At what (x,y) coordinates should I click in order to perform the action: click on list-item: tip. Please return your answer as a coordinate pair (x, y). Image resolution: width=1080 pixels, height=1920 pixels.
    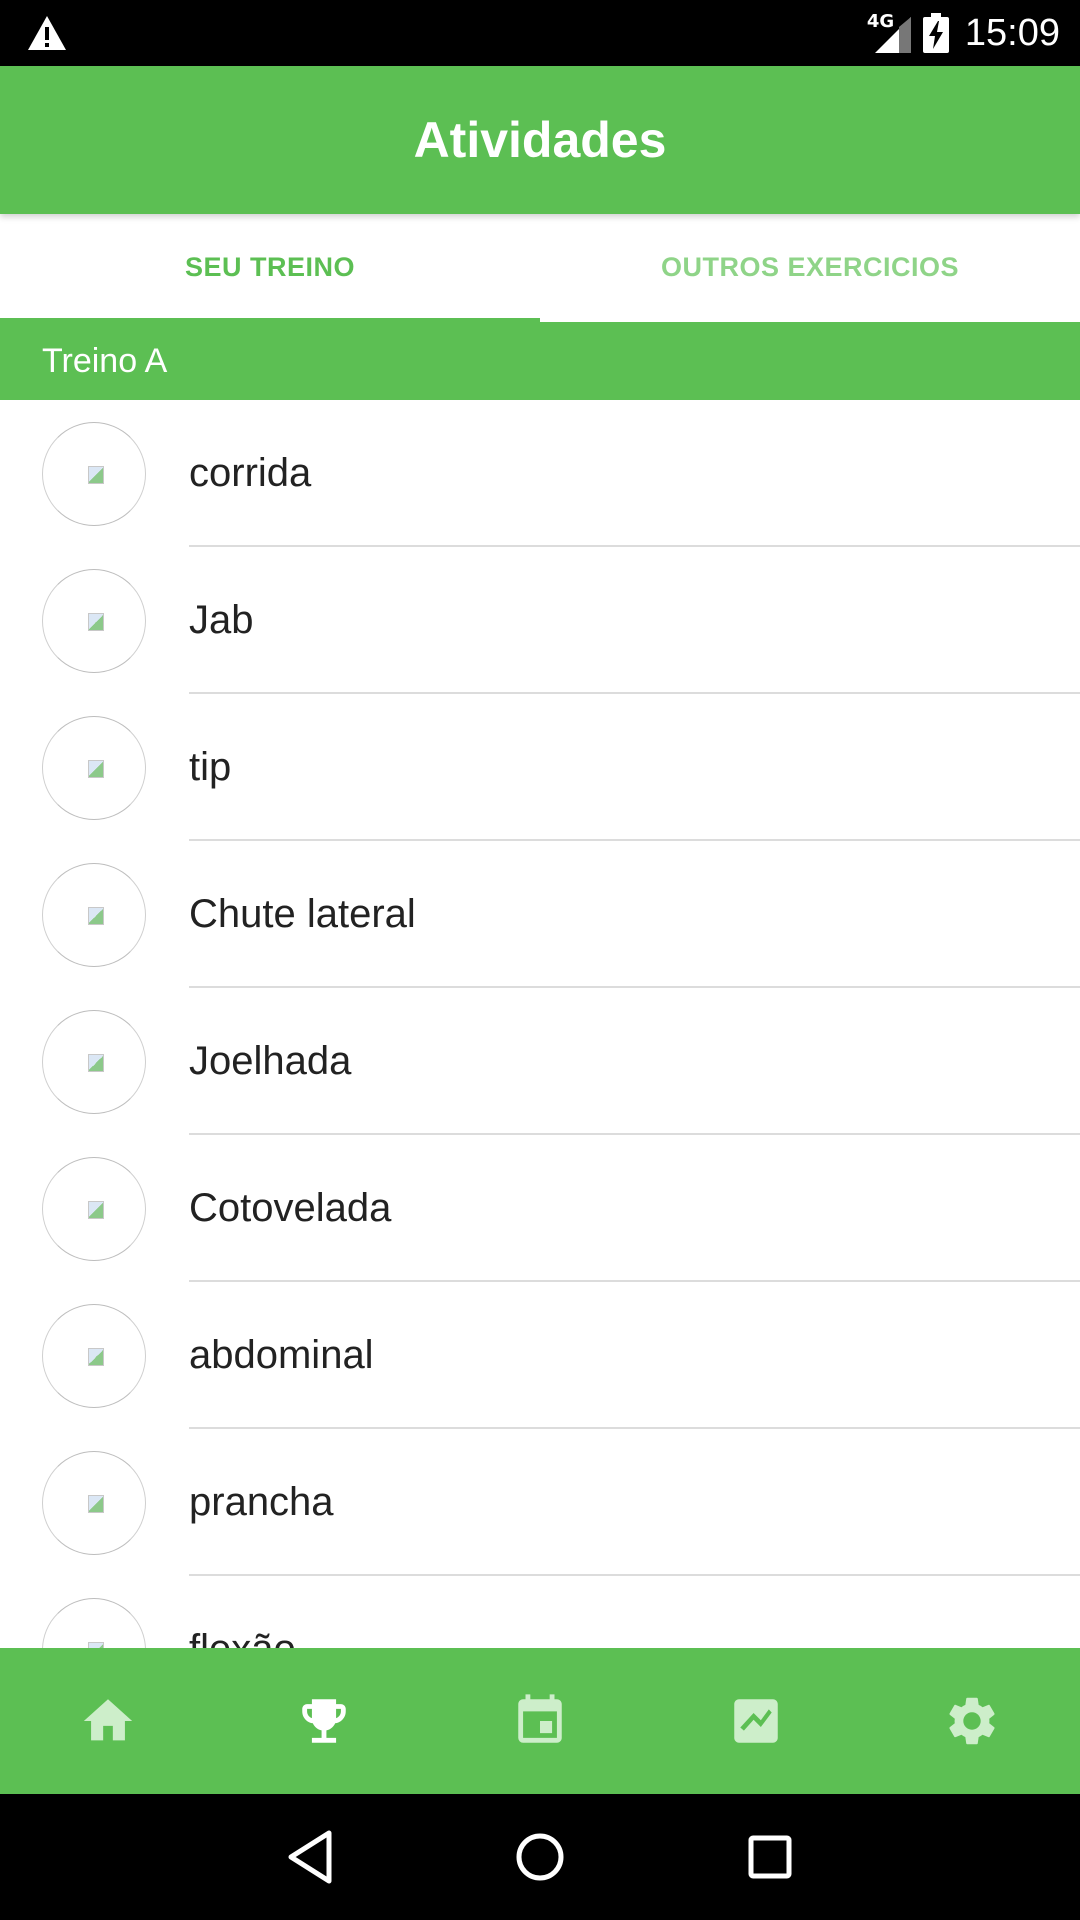
    Looking at the image, I should click on (540, 767).